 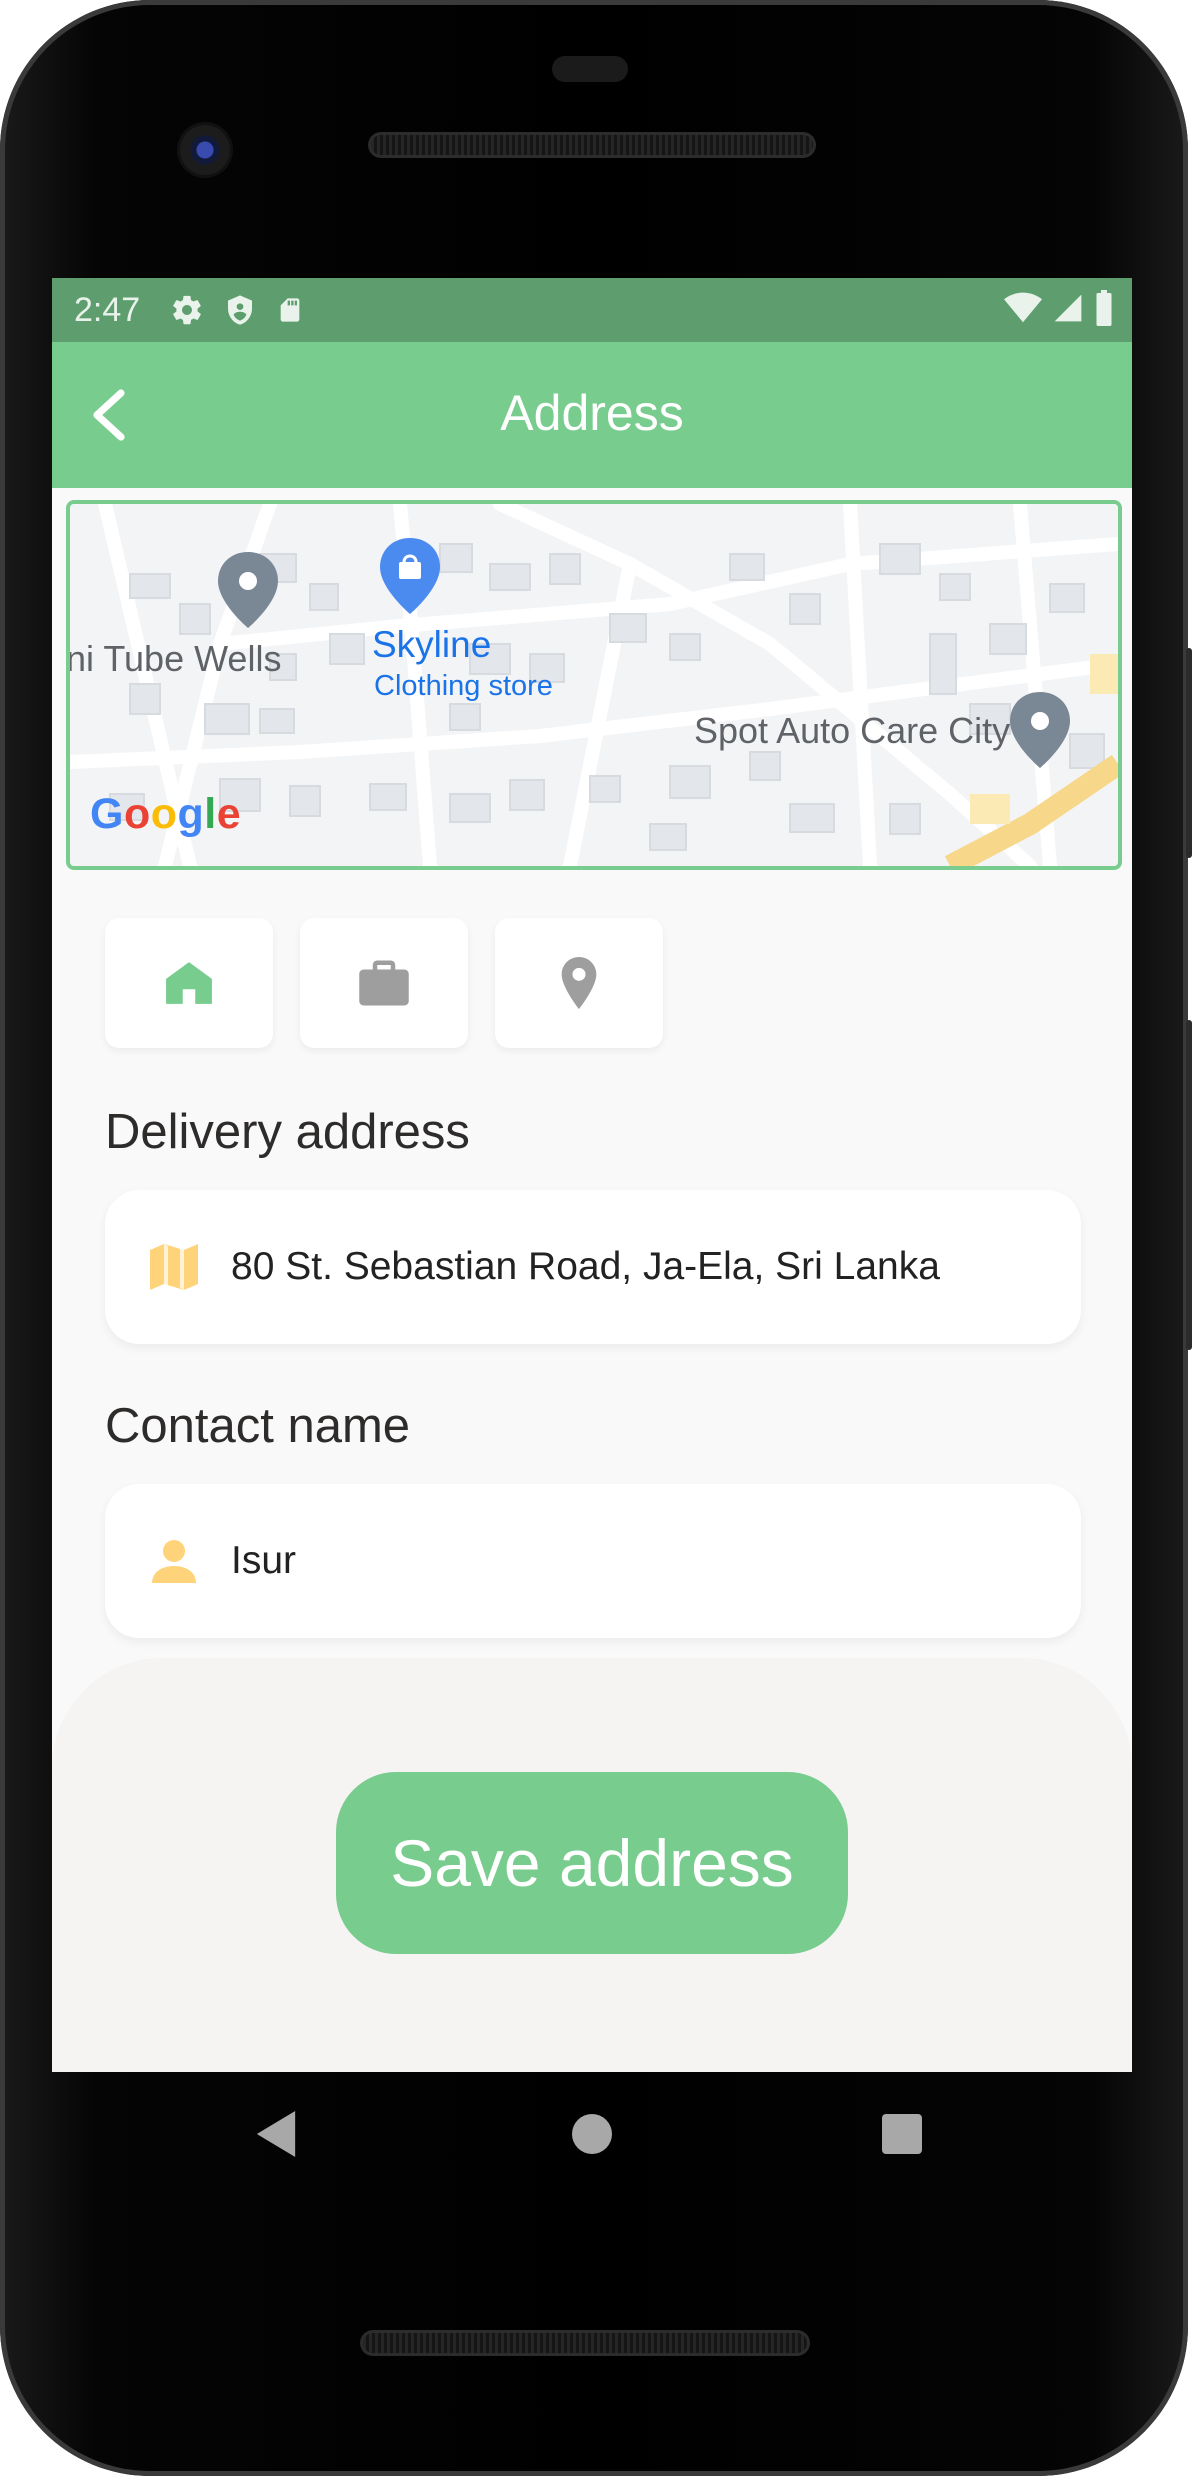 I want to click on contact-name-value: Isur, so click(x=264, y=1560).